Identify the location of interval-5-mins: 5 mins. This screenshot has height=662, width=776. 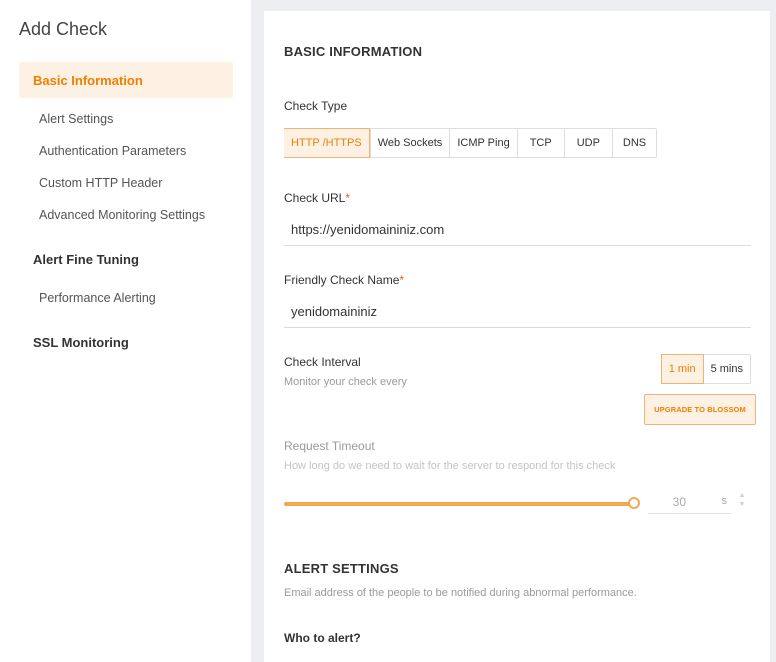
(727, 369).